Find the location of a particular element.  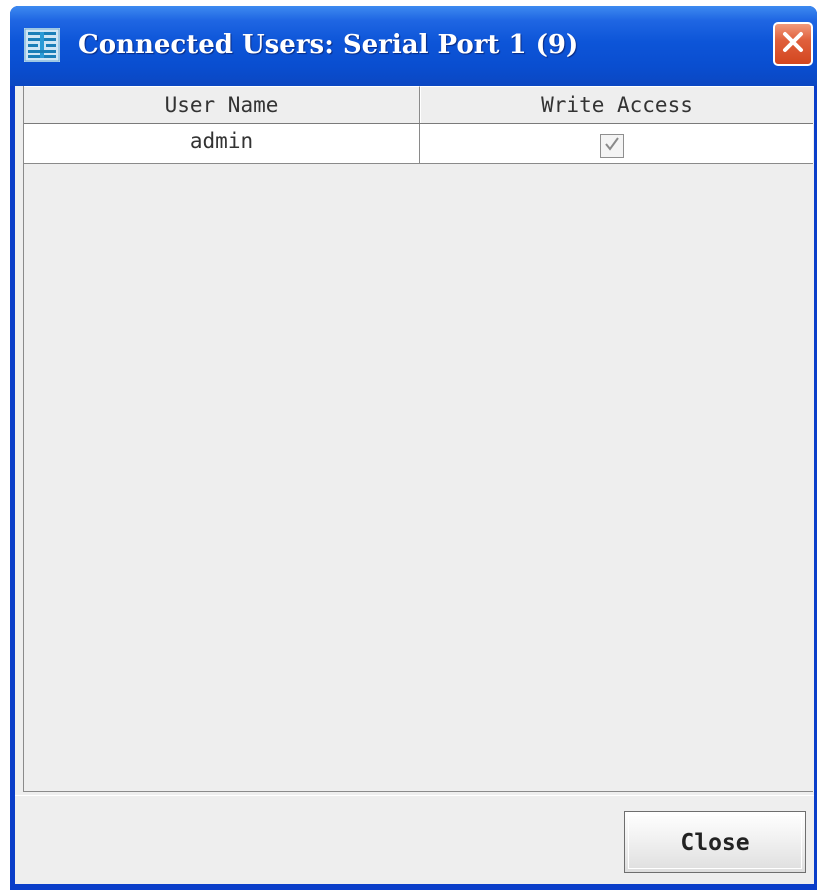

window-close-button is located at coordinates (793, 44).